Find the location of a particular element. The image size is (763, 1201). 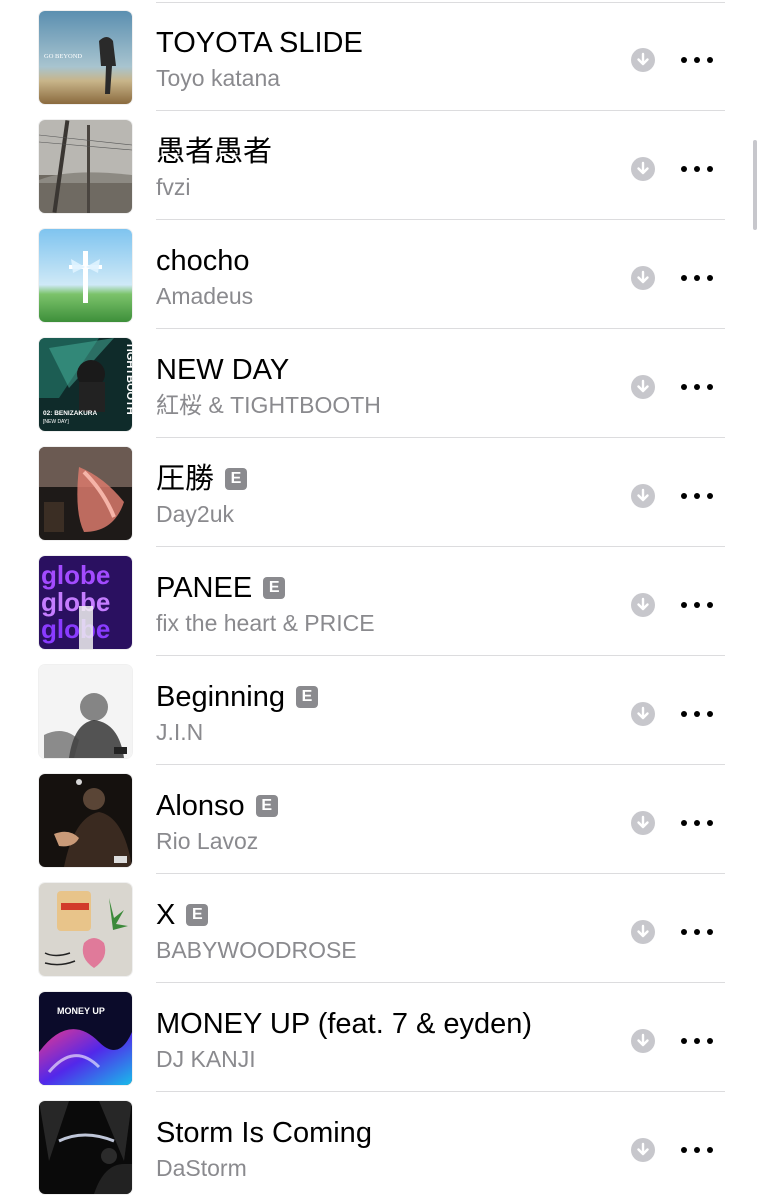

track-title: NEW DAY is located at coordinates (223, 370).